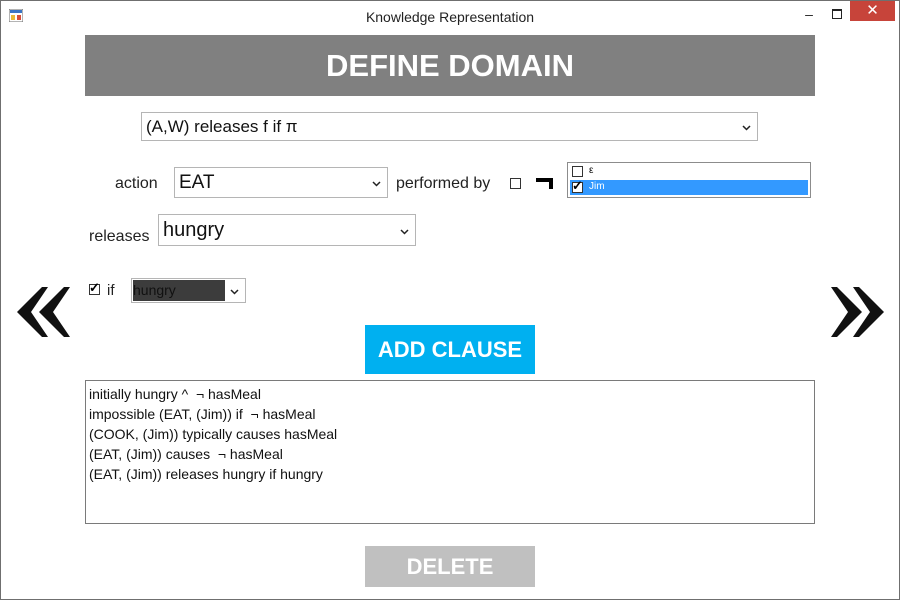  I want to click on double-chevron-right-icon, so click(857, 312).